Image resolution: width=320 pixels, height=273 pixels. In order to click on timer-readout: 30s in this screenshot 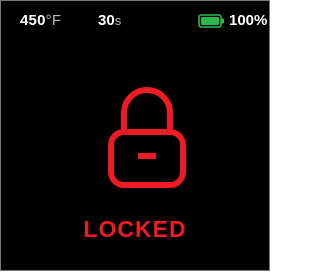, I will do `click(109, 20)`.